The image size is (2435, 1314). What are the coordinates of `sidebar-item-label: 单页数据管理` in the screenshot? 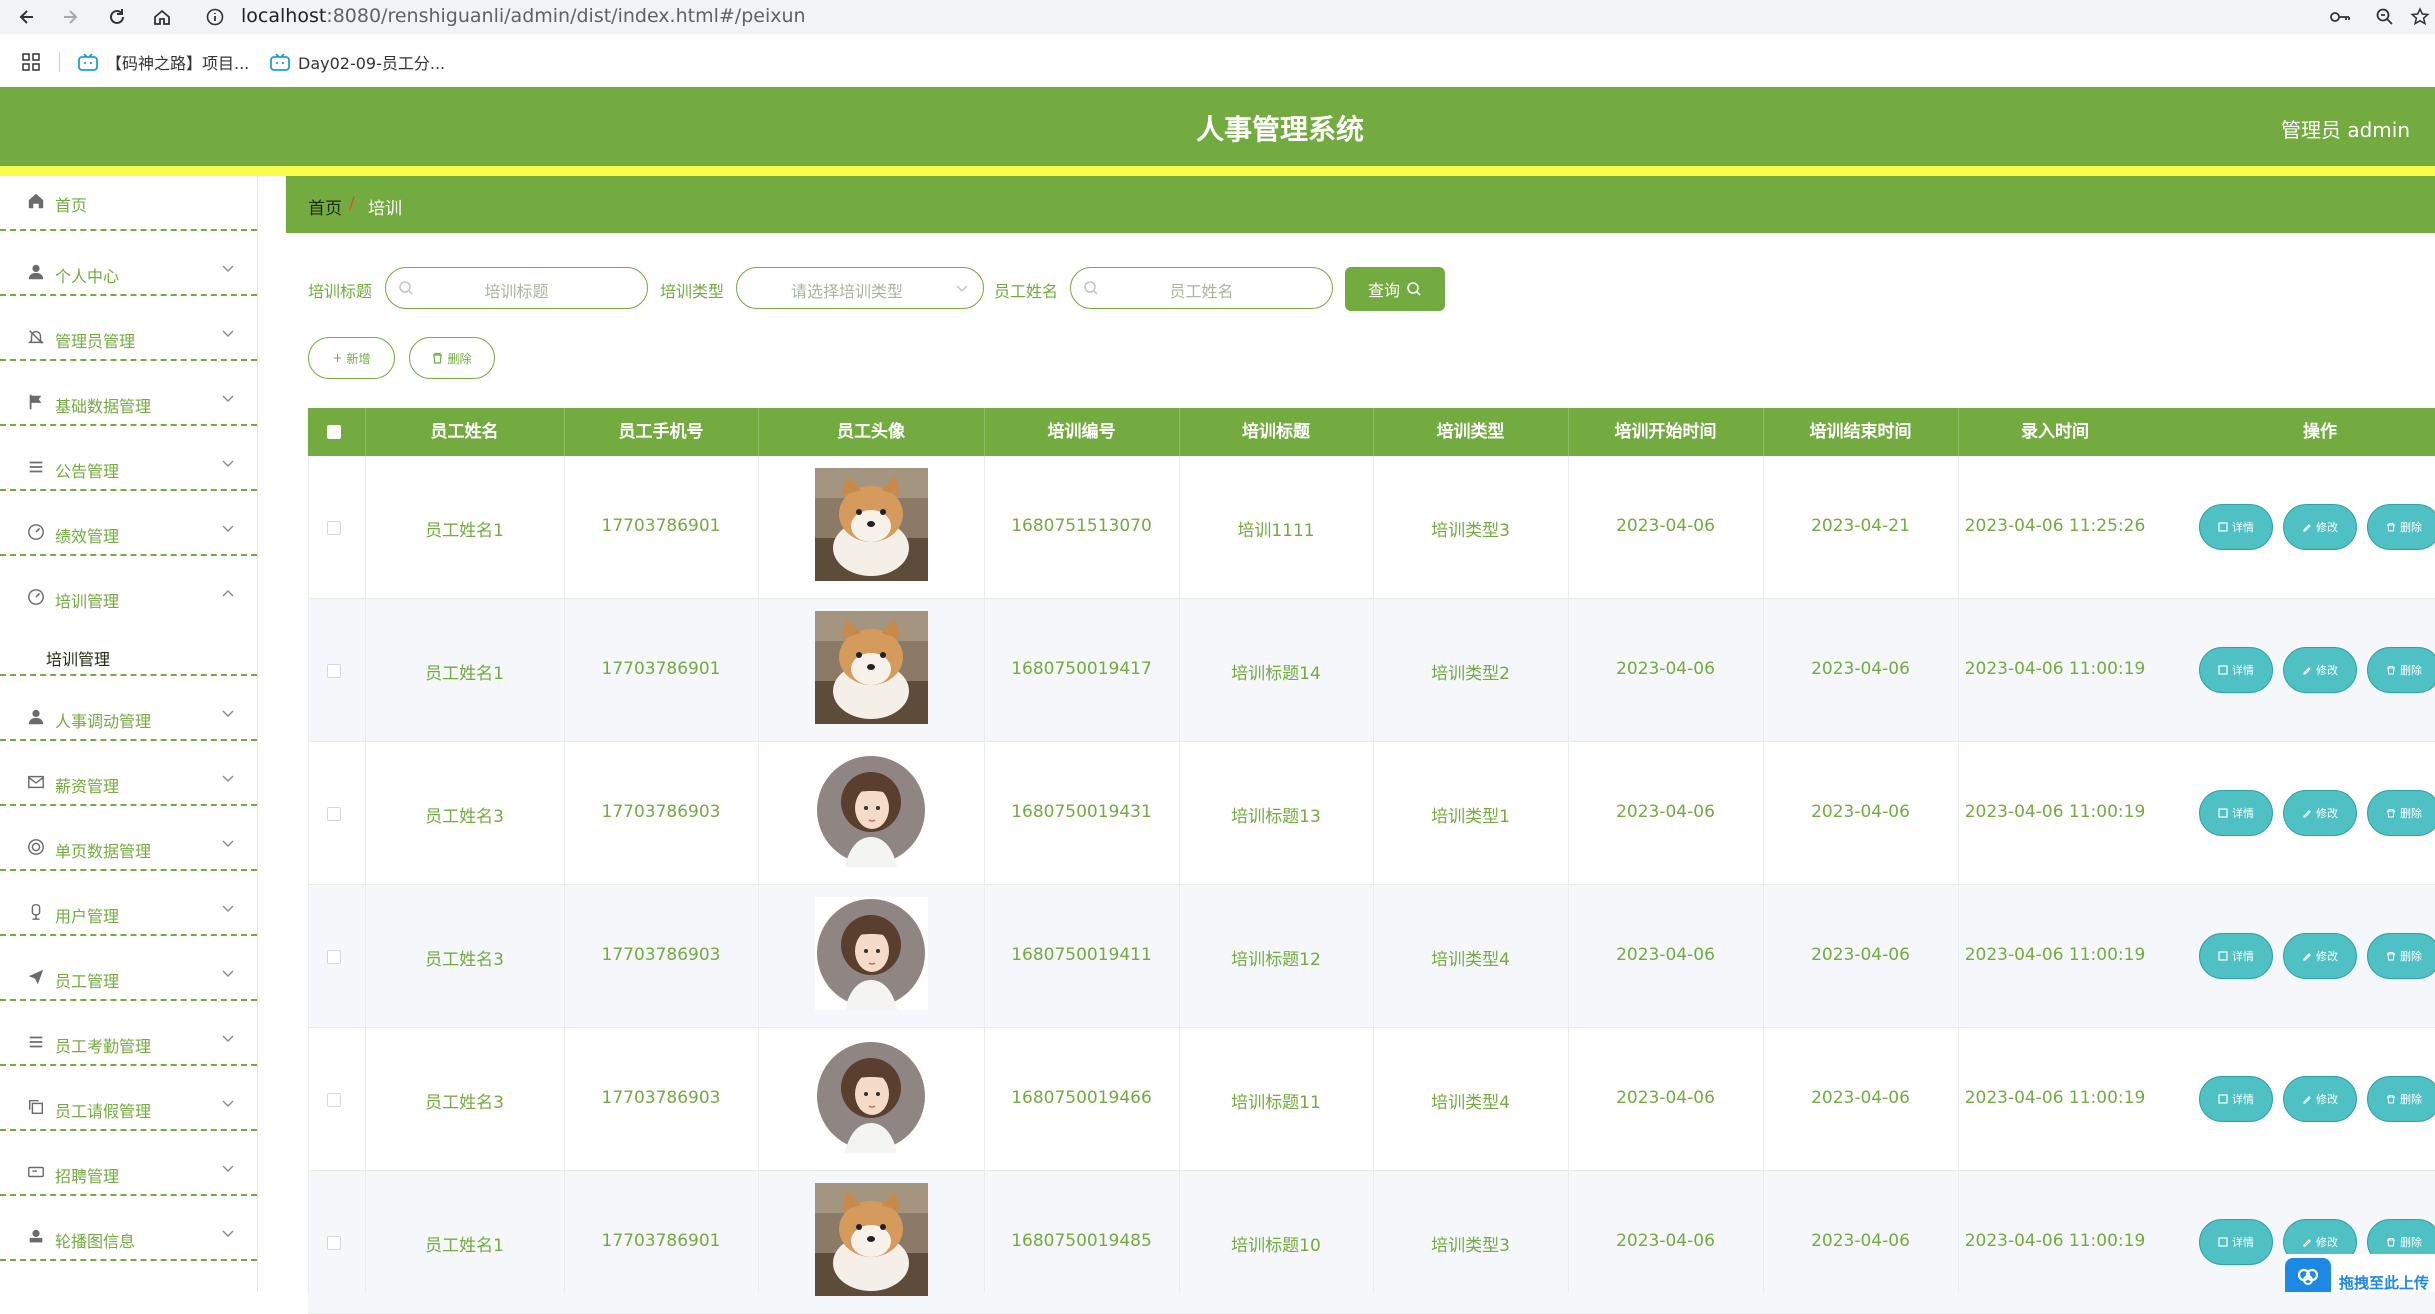 It's located at (103, 851).